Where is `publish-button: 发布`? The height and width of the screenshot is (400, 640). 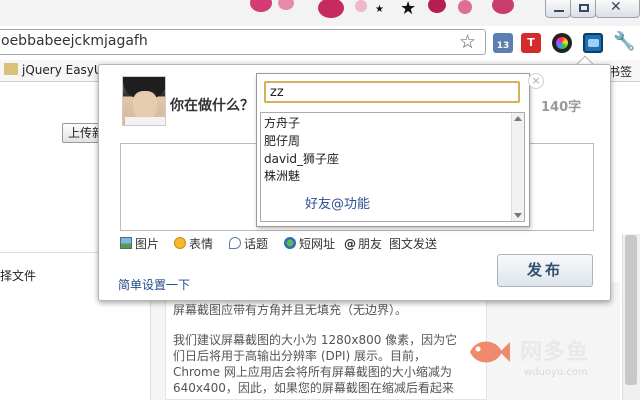
publish-button: 发布 is located at coordinates (545, 270).